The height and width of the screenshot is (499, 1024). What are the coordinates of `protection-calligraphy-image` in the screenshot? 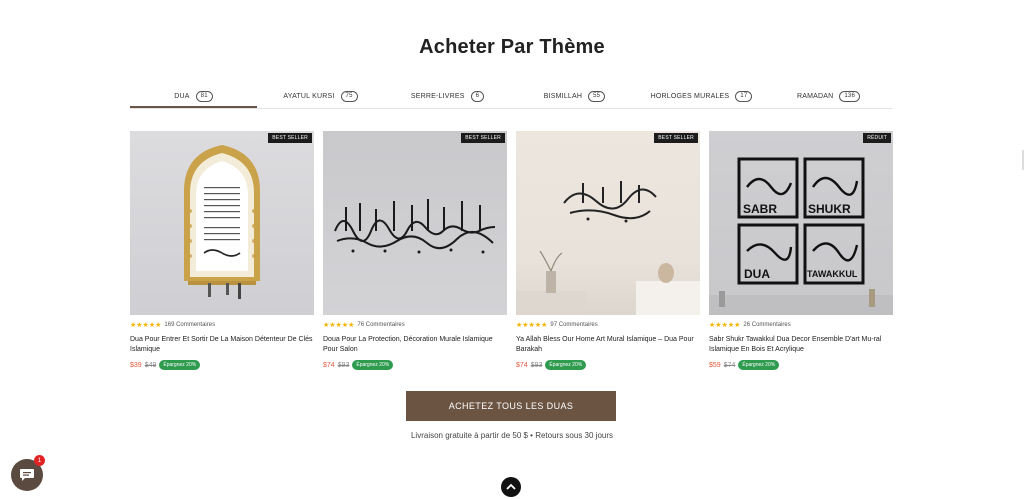 It's located at (415, 226).